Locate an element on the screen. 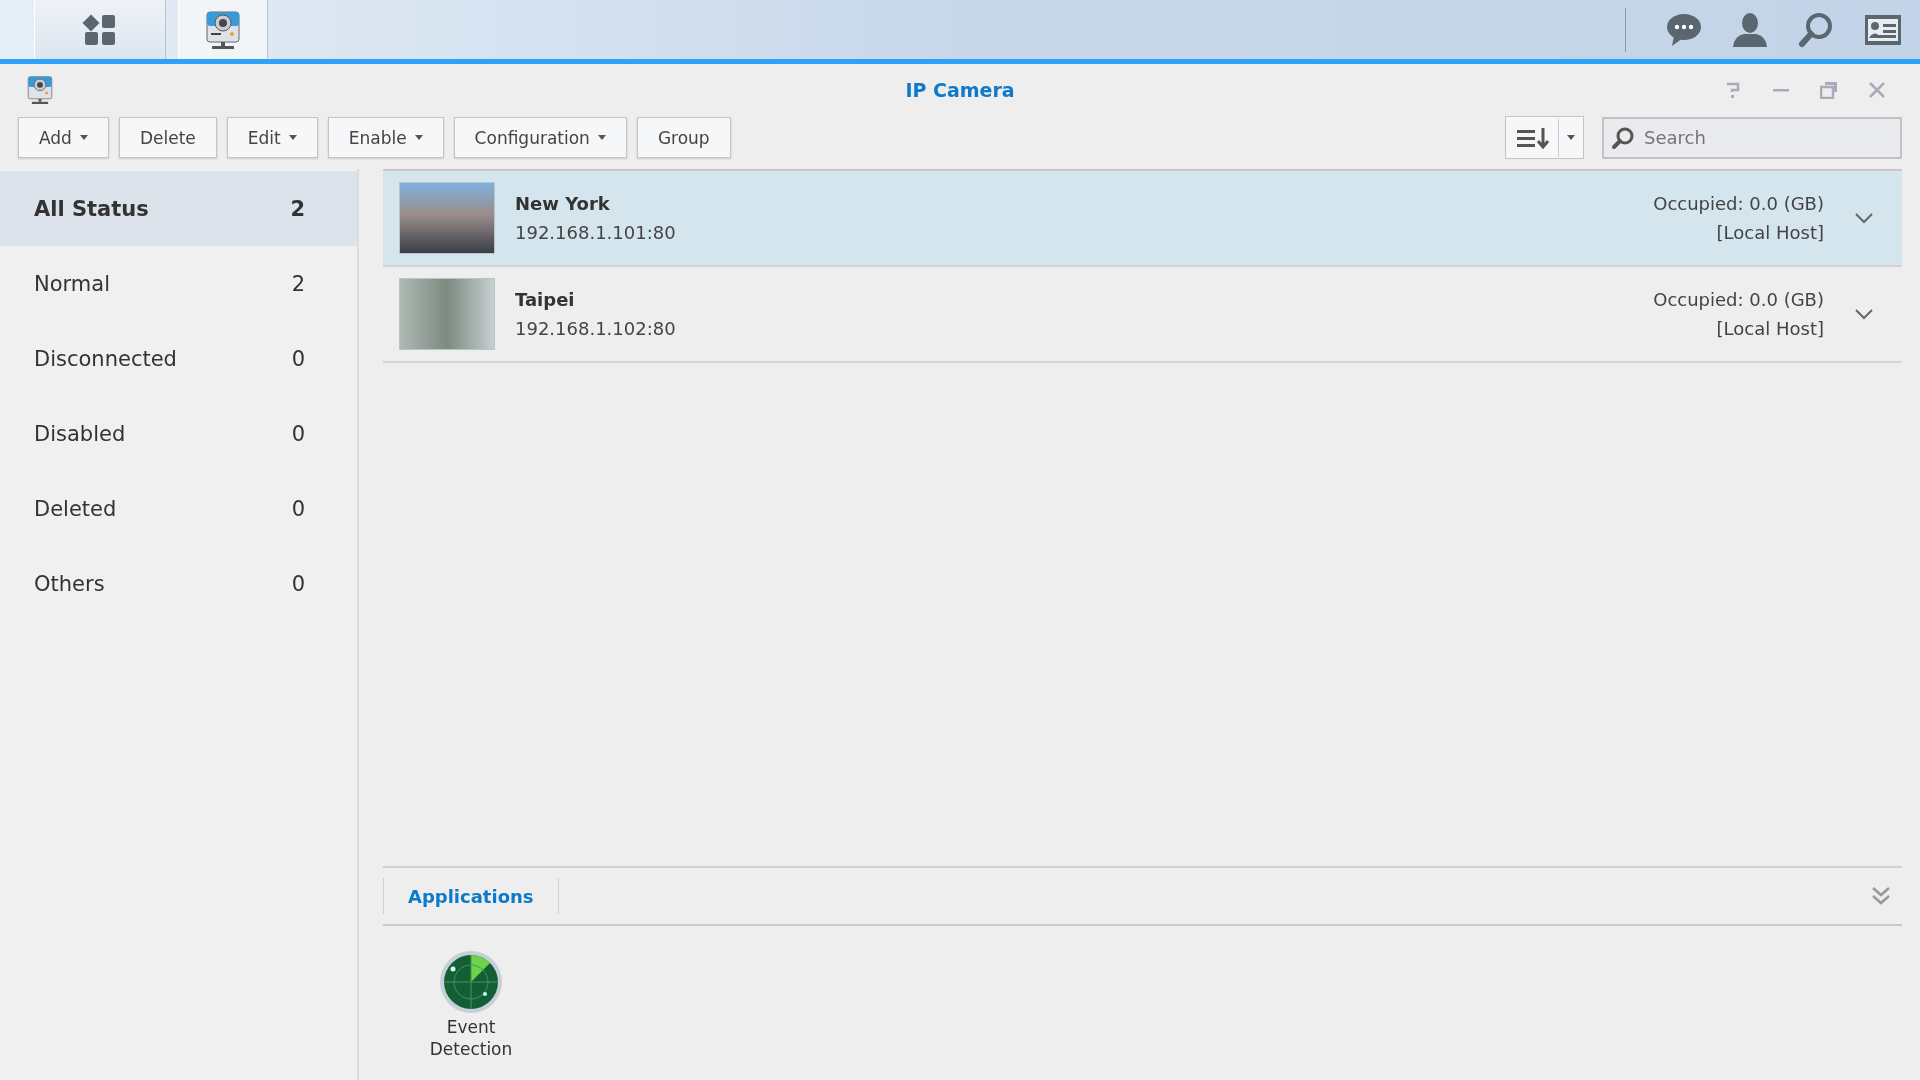  dropdown-button: Edit is located at coordinates (272, 137).